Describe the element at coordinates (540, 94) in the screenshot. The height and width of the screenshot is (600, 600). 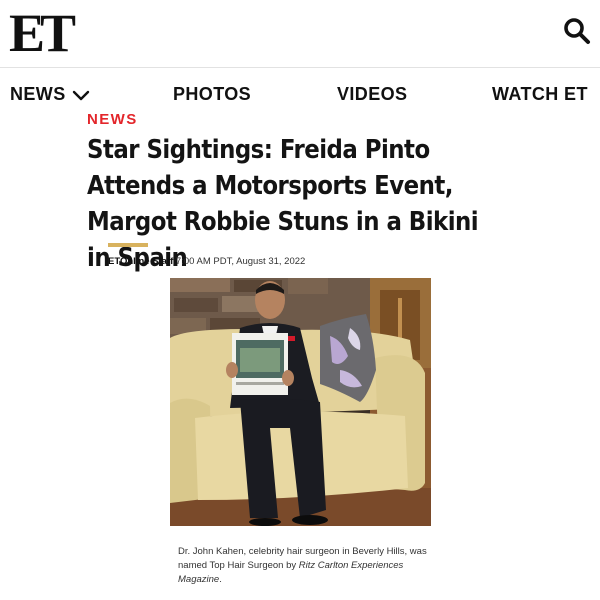
I see `nav-item-watch-et: WATCH ET` at that location.